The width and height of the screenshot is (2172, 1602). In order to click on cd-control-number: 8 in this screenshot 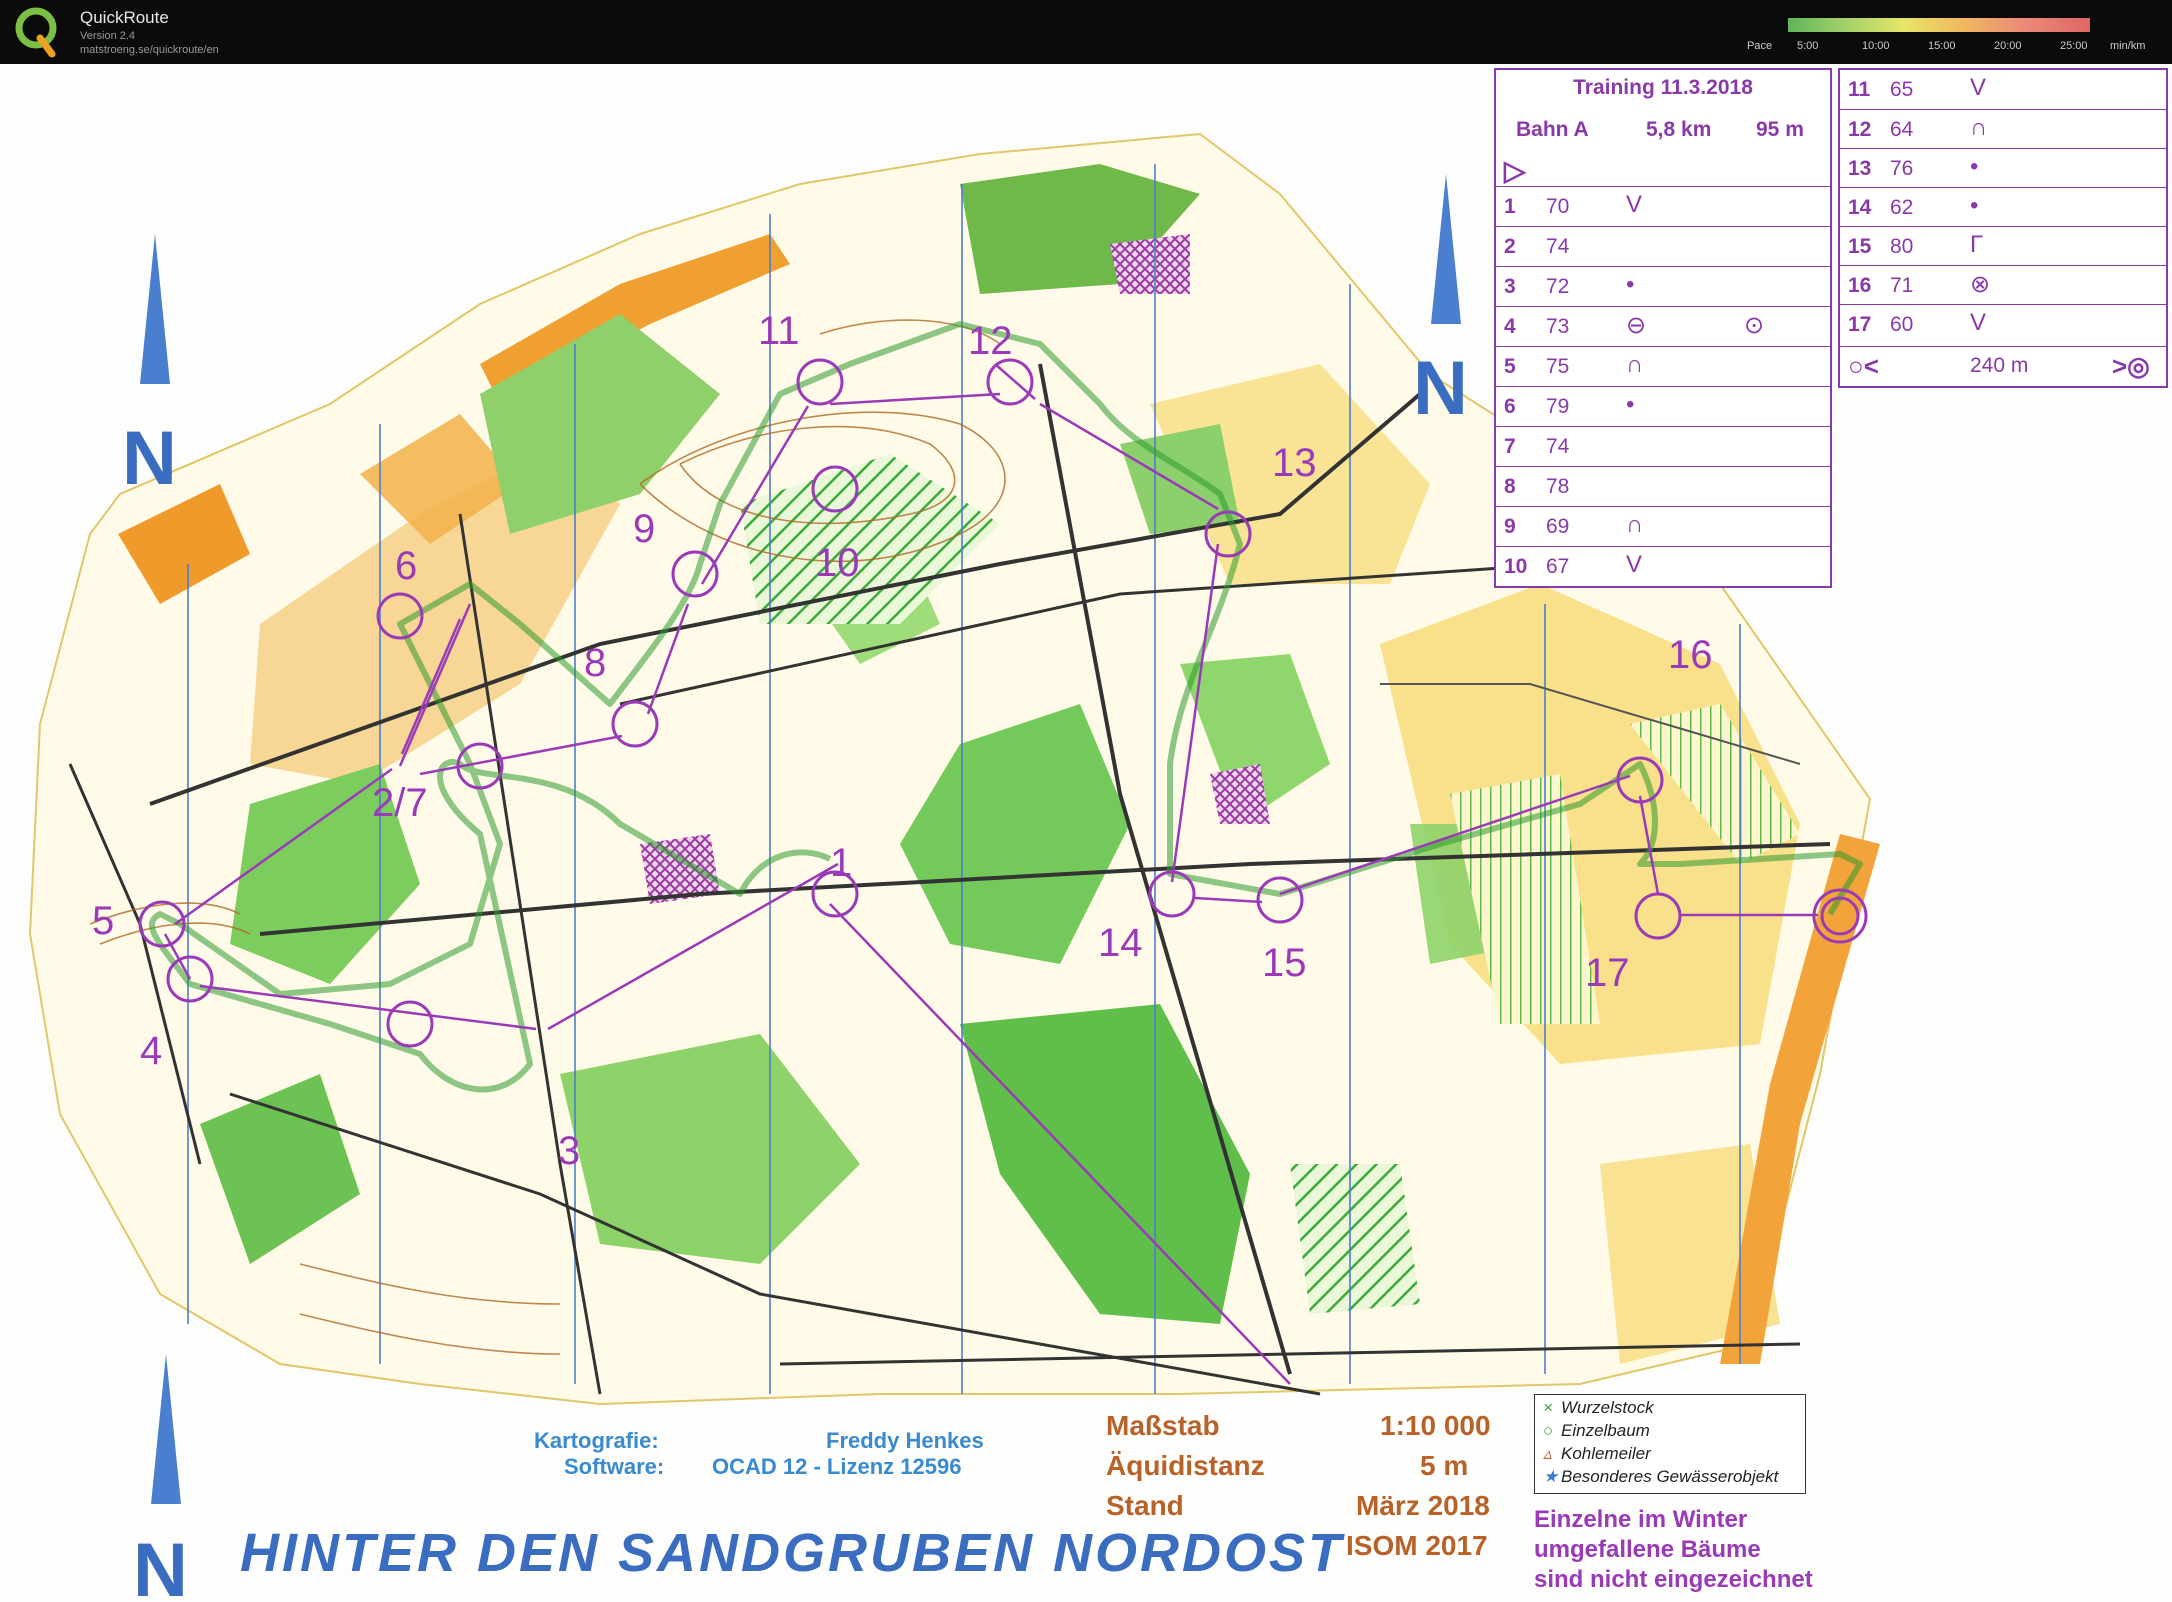, I will do `click(1510, 486)`.